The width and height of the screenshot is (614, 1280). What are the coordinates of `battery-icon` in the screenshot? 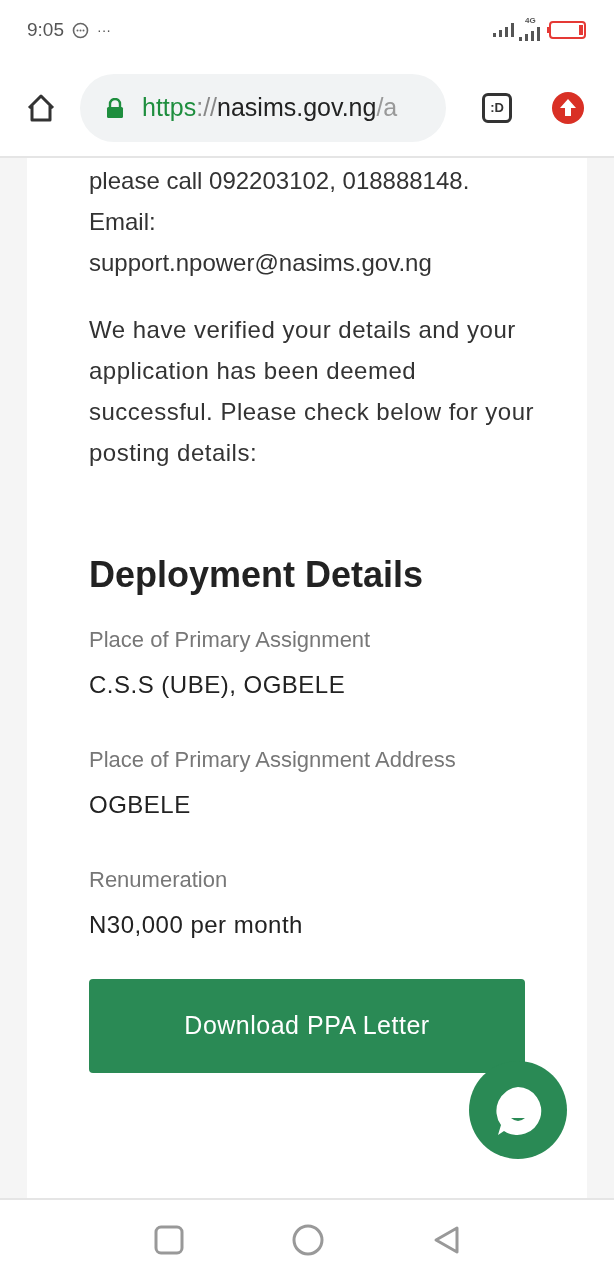 It's located at (567, 30).